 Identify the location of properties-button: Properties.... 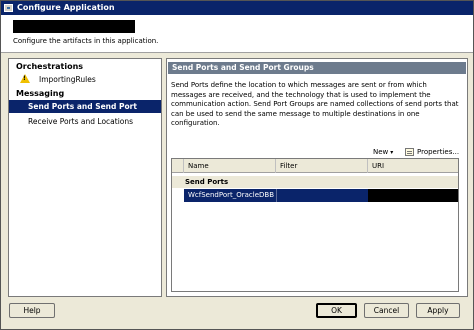
(438, 152).